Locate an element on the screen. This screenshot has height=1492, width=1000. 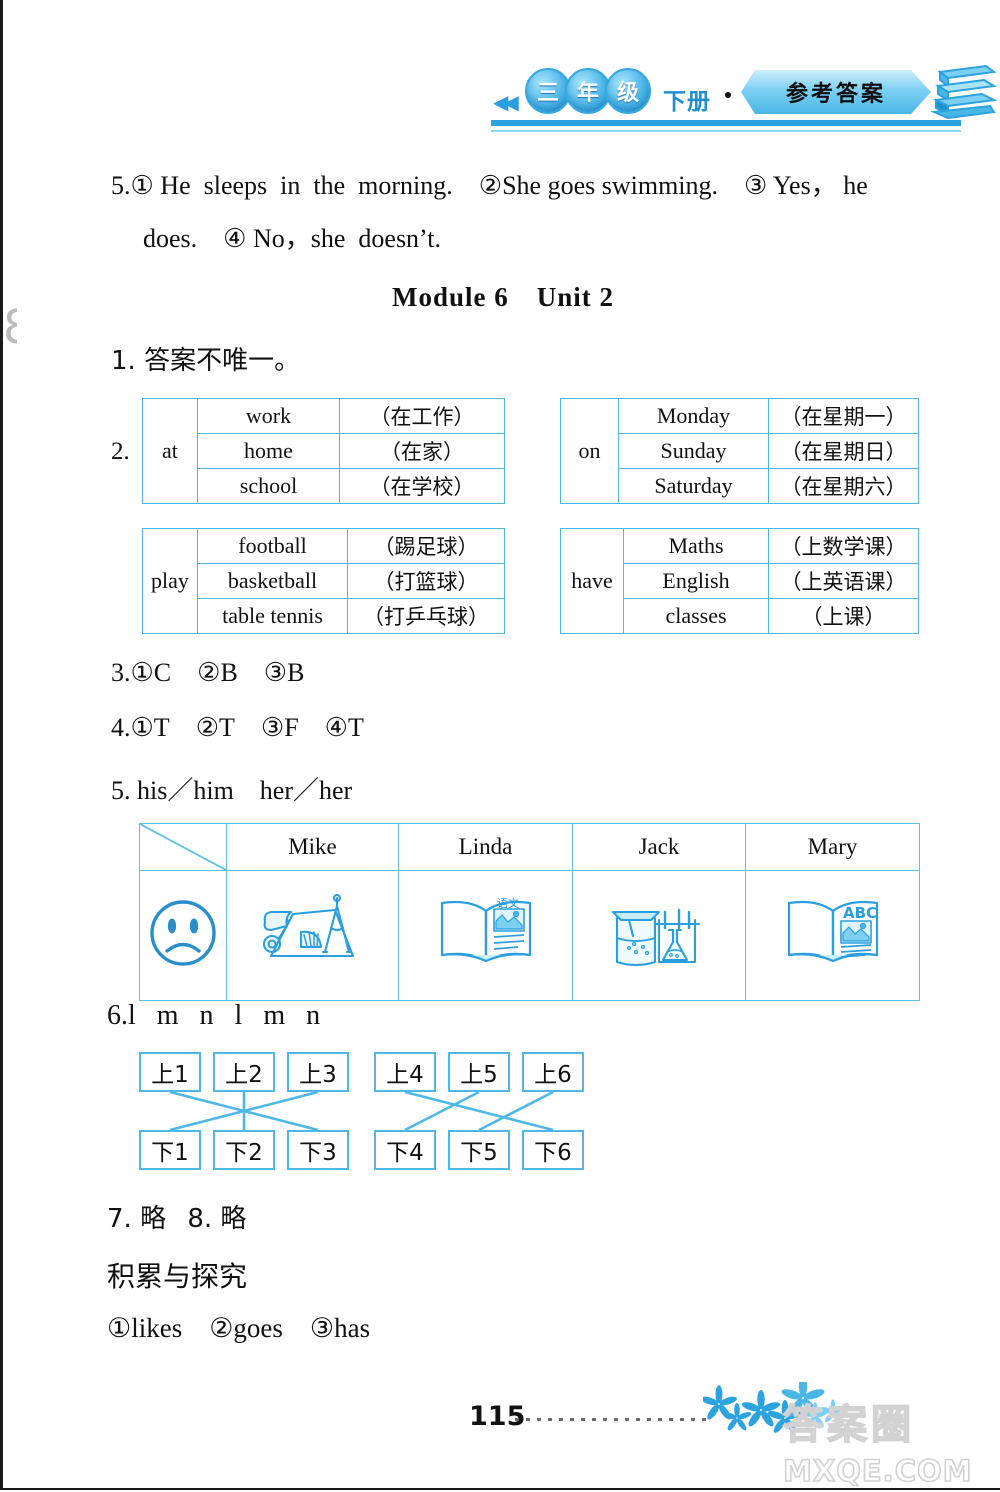
section-title-accumulate: 积累与探究 is located at coordinates (177, 1276).